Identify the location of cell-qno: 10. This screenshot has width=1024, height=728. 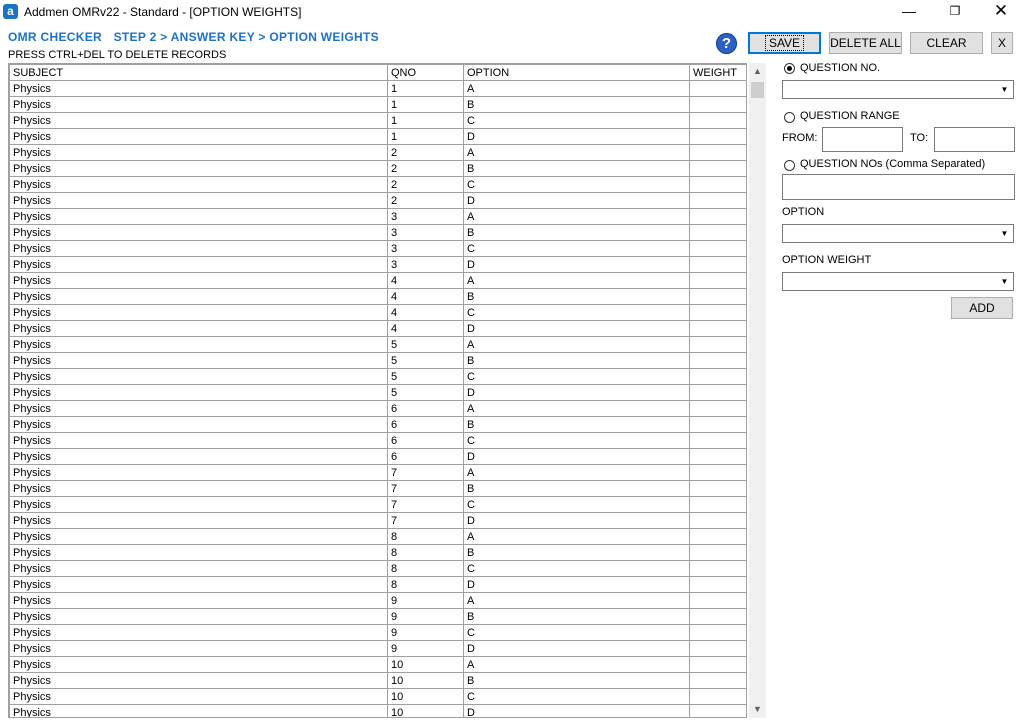
(425, 664).